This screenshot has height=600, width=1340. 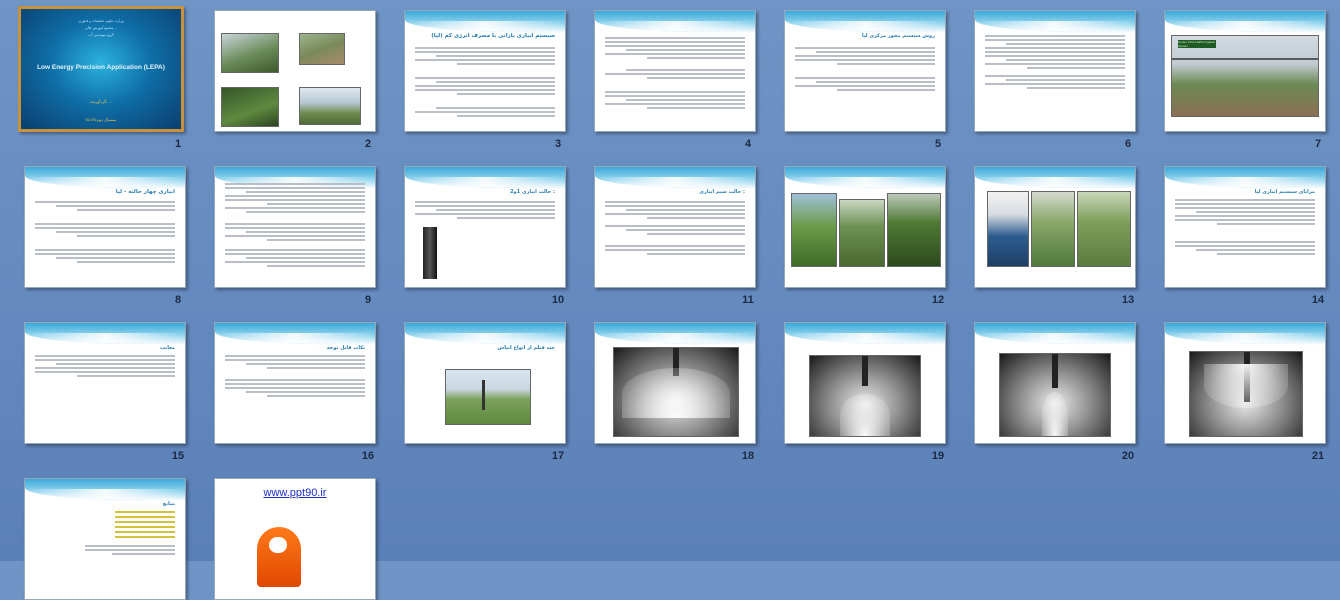 What do you see at coordinates (1245, 76) in the screenshot?
I see `center-pivot-photo: Center Pivot LEPA Irrigation System` at bounding box center [1245, 76].